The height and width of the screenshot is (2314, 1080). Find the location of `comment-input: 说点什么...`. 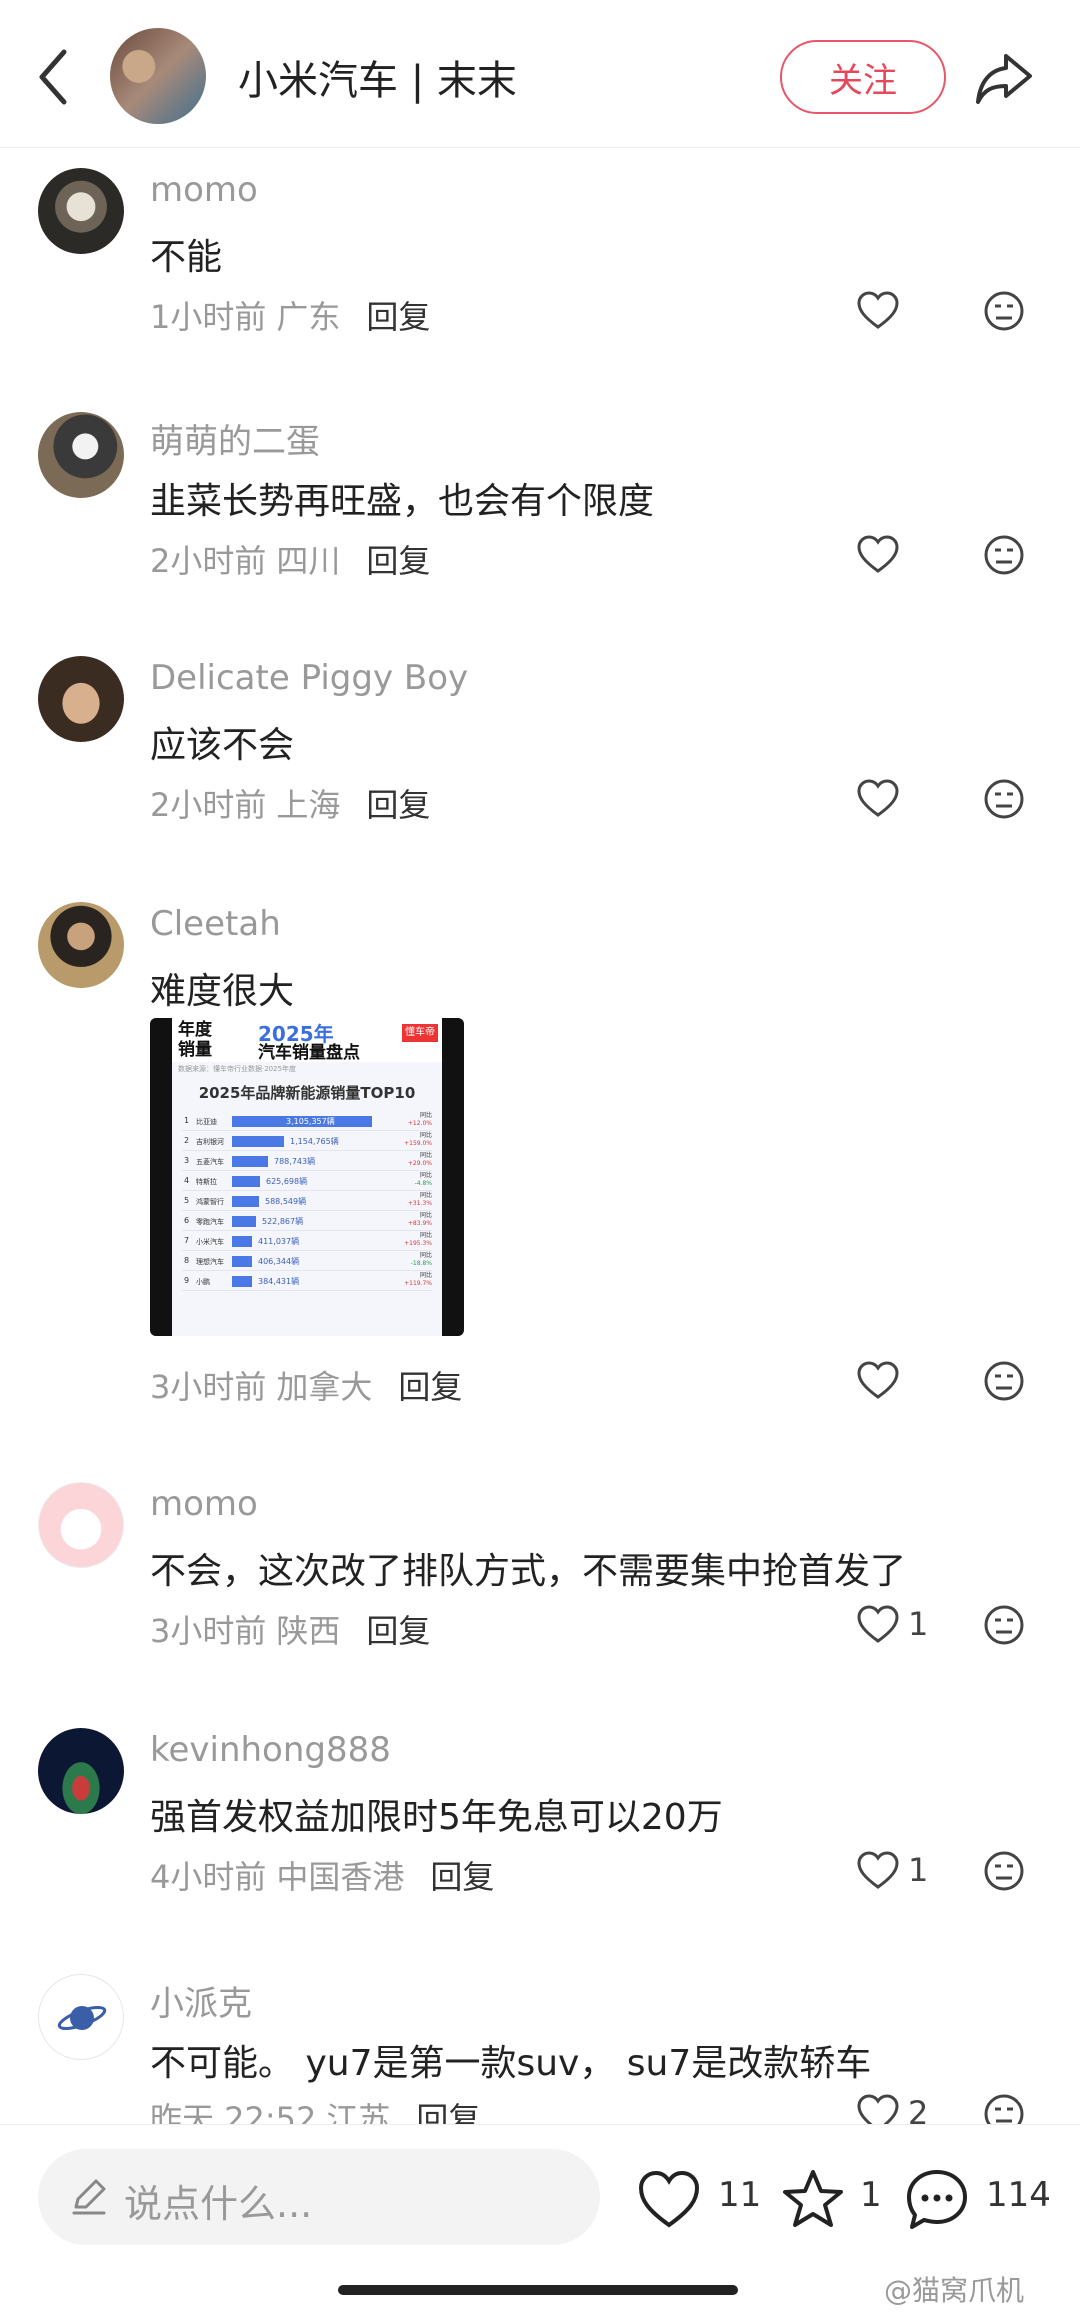

comment-input: 说点什么... is located at coordinates (319, 2197).